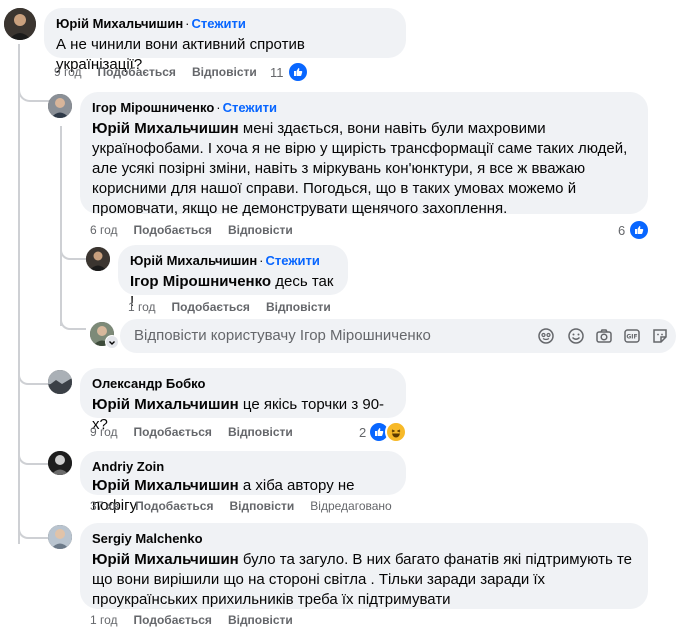 Image resolution: width=677 pixels, height=627 pixels. I want to click on svg-text: GIF, so click(631, 337).